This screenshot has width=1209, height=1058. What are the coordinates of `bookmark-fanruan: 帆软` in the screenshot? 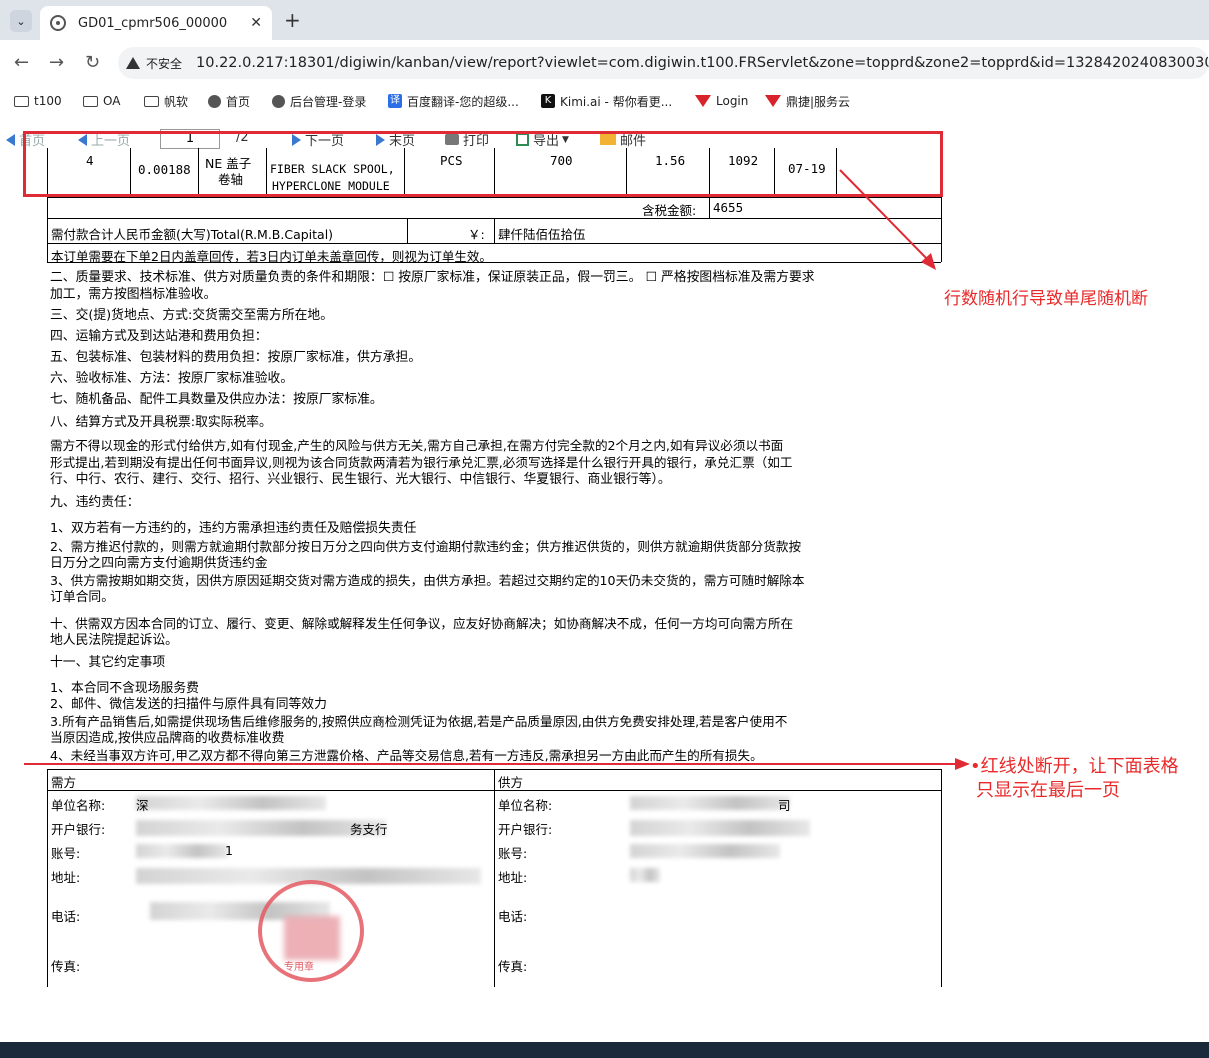 It's located at (166, 101).